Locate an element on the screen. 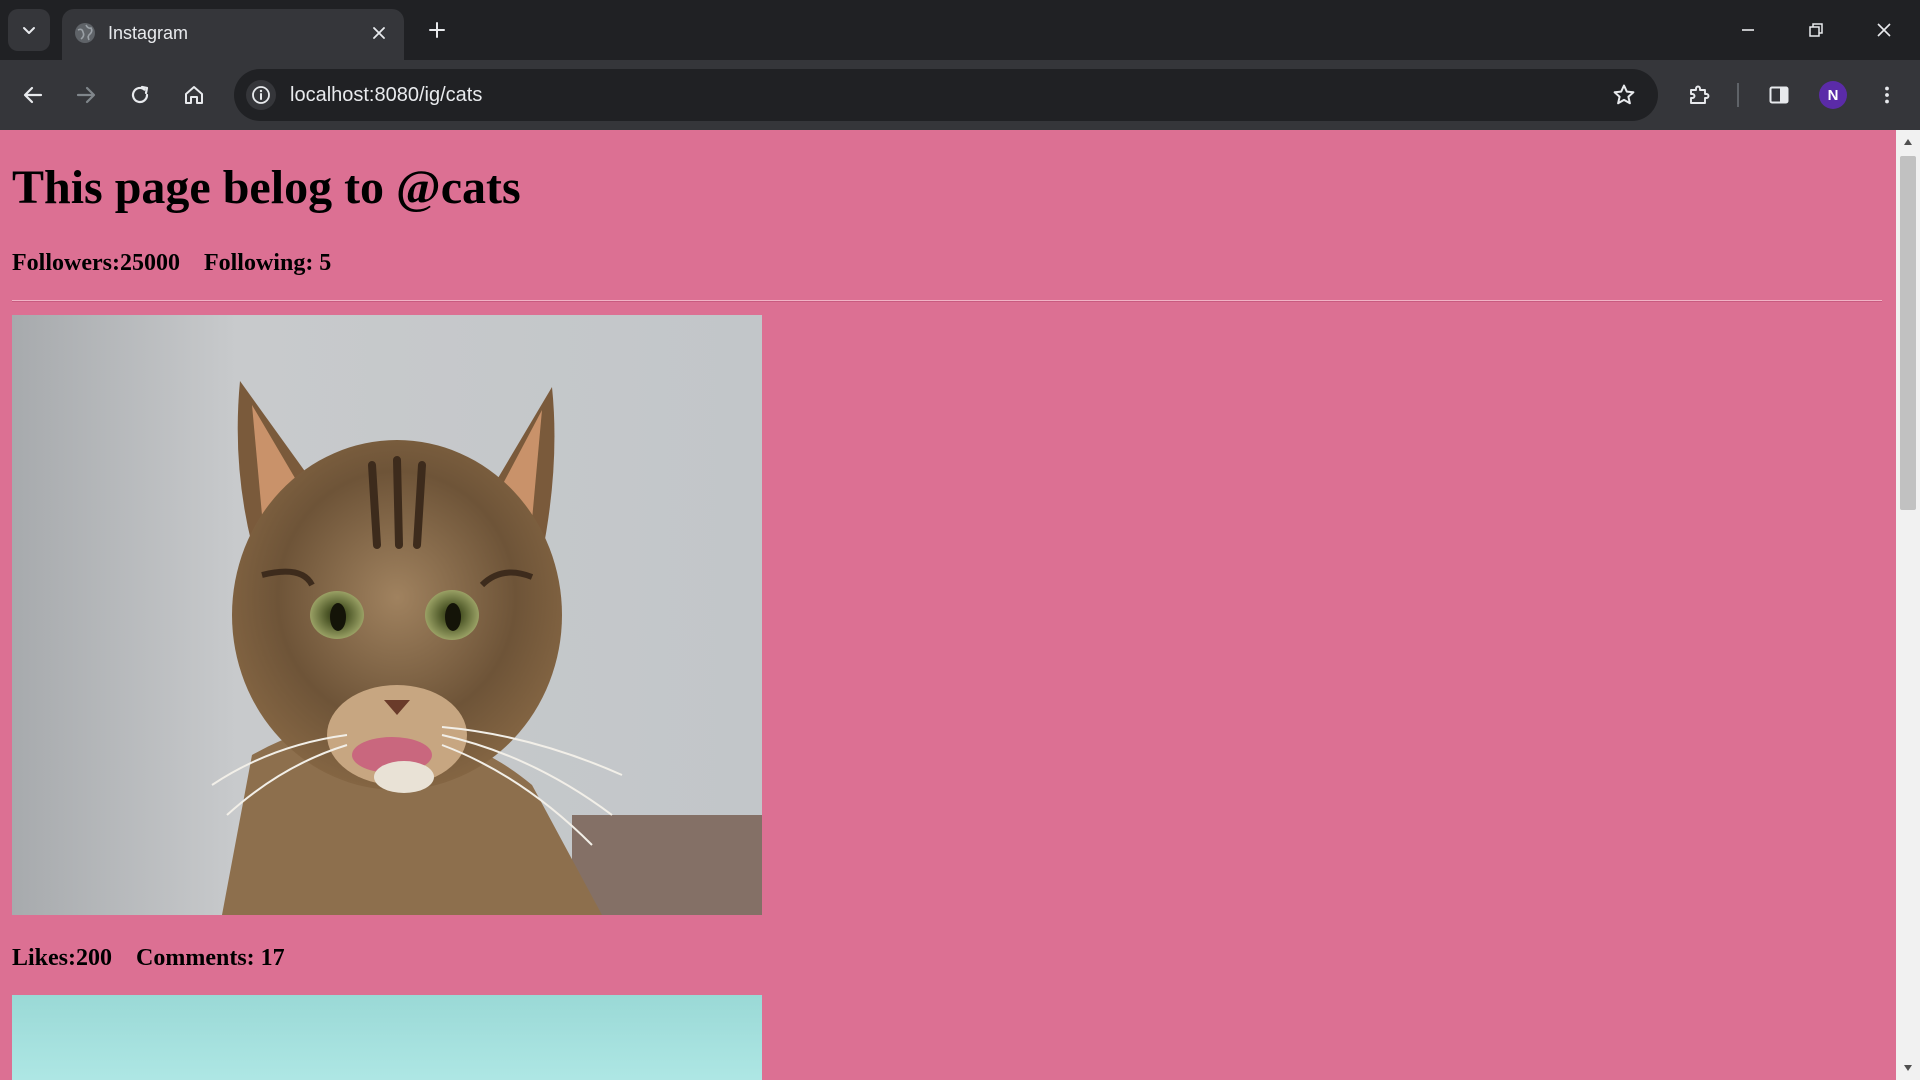 This screenshot has width=1920, height=1080. minimize-icon is located at coordinates (1748, 30).